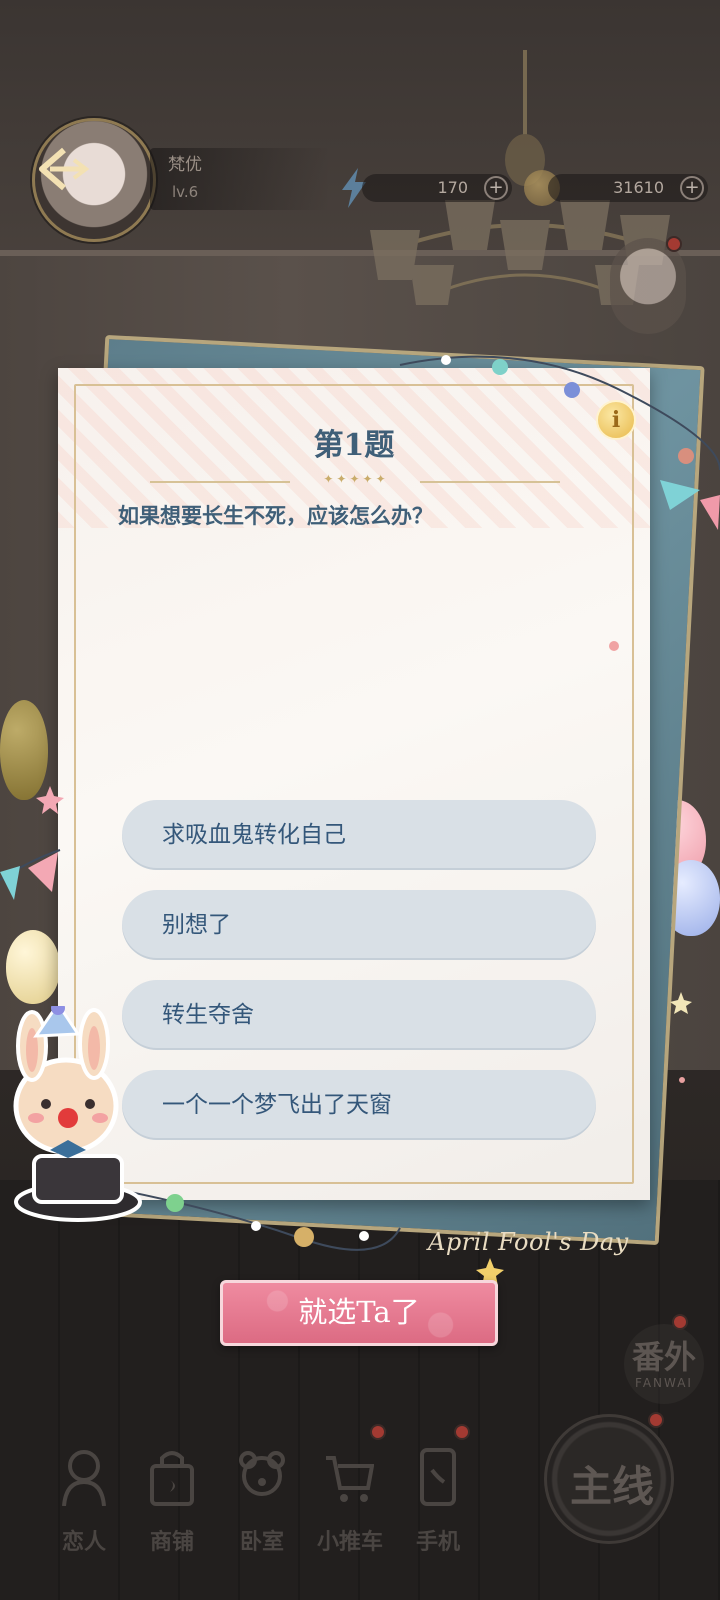 This screenshot has width=720, height=1600. I want to click on main-story-label: 主线, so click(611, 1486).